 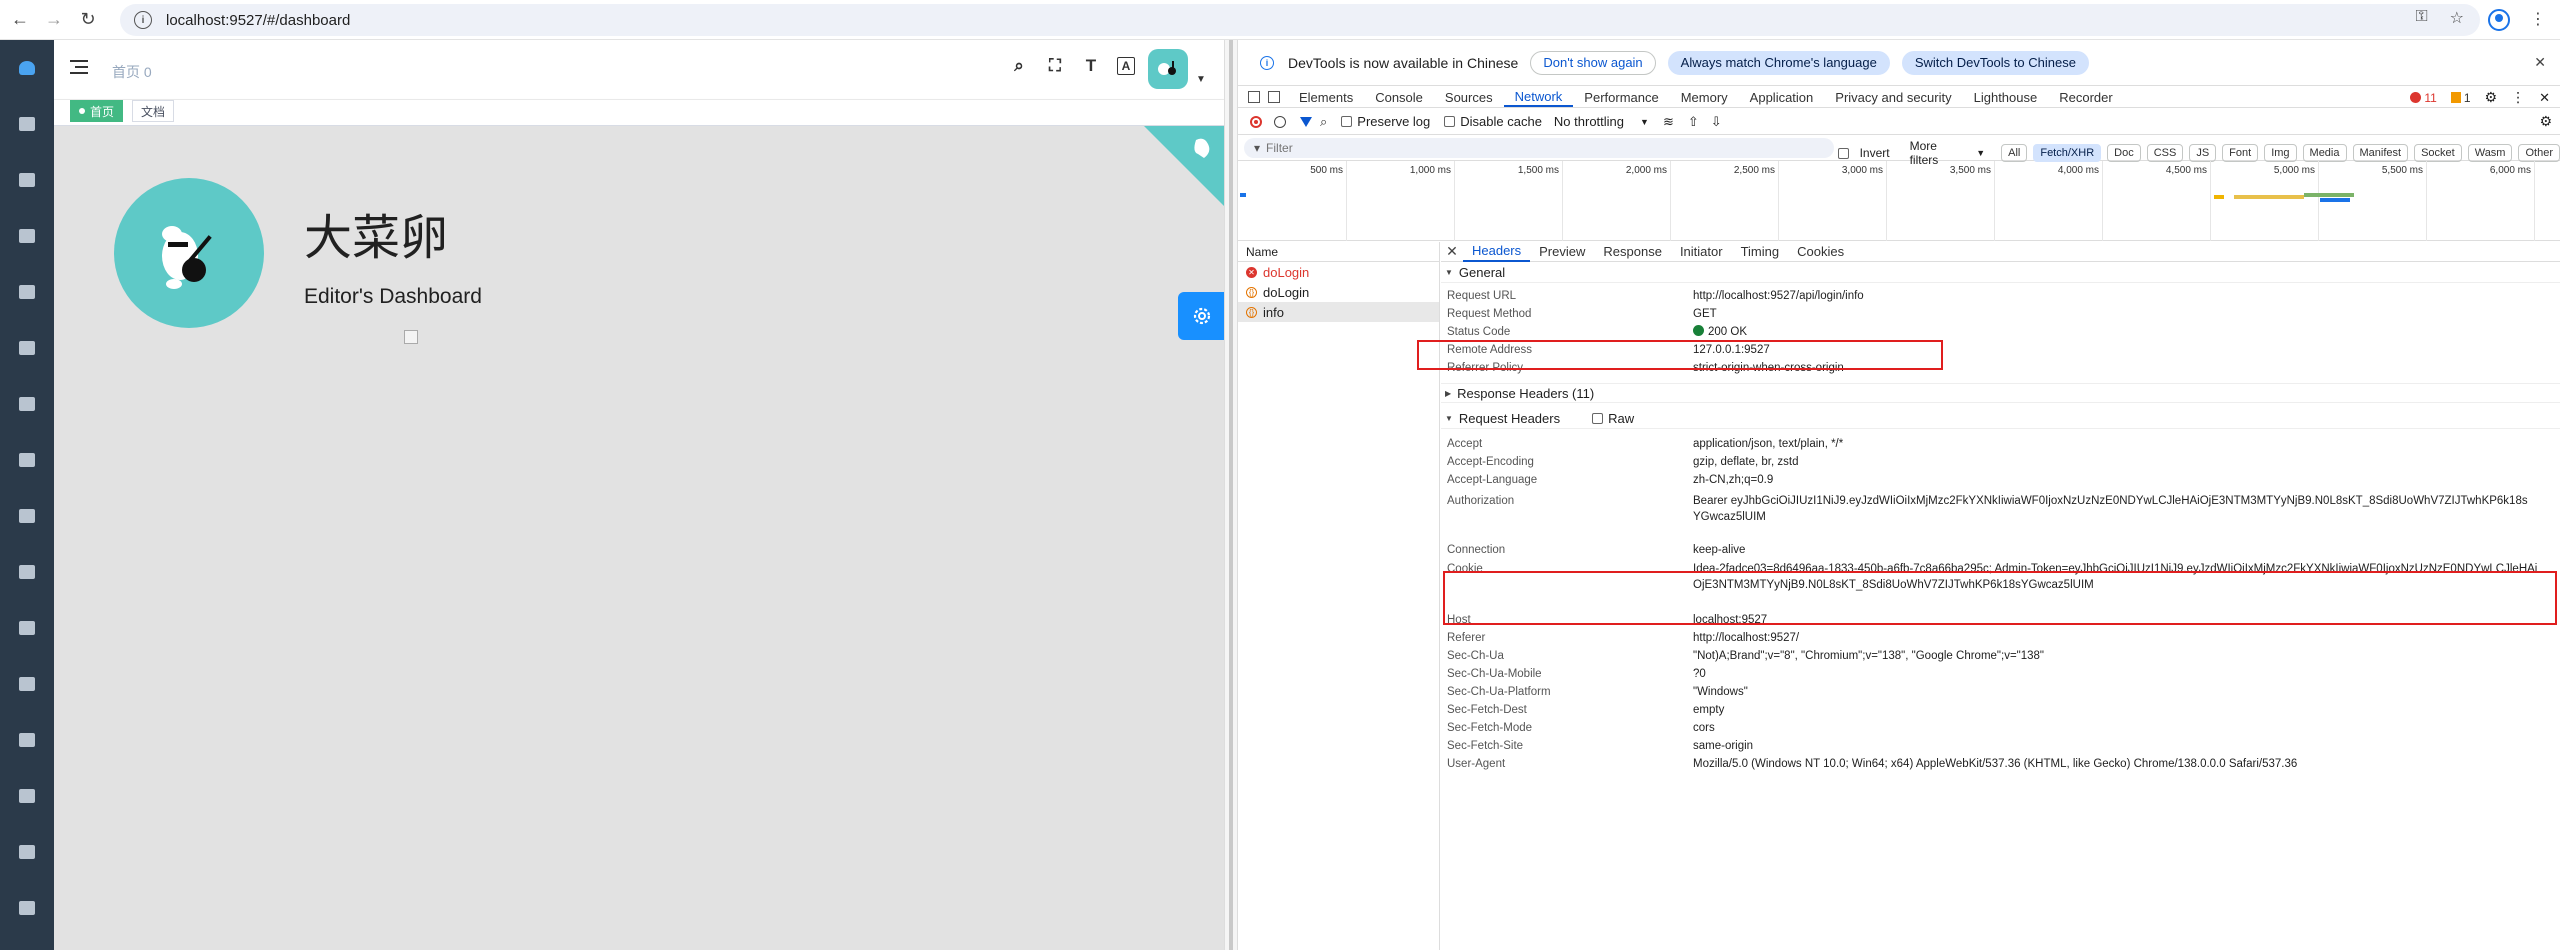 I want to click on error-count-badge: 11, so click(x=2423, y=98).